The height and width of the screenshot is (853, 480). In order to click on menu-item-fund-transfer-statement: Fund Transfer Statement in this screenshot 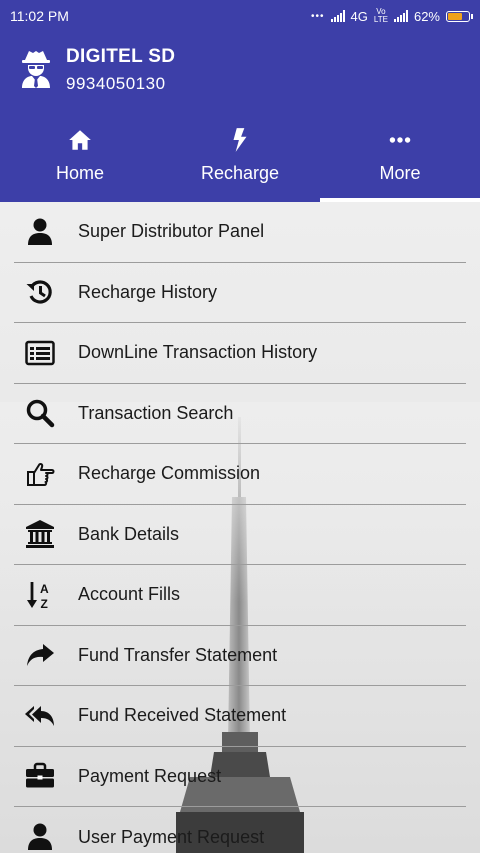, I will do `click(240, 656)`.